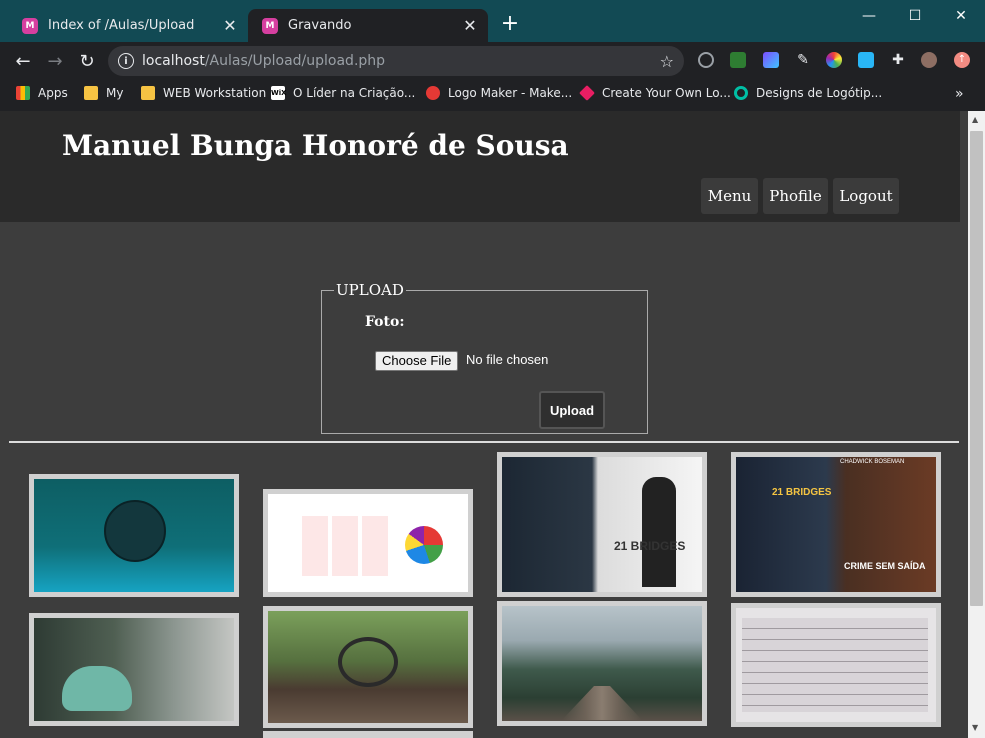  What do you see at coordinates (962, 60) in the screenshot?
I see `update-icon: ↑` at bounding box center [962, 60].